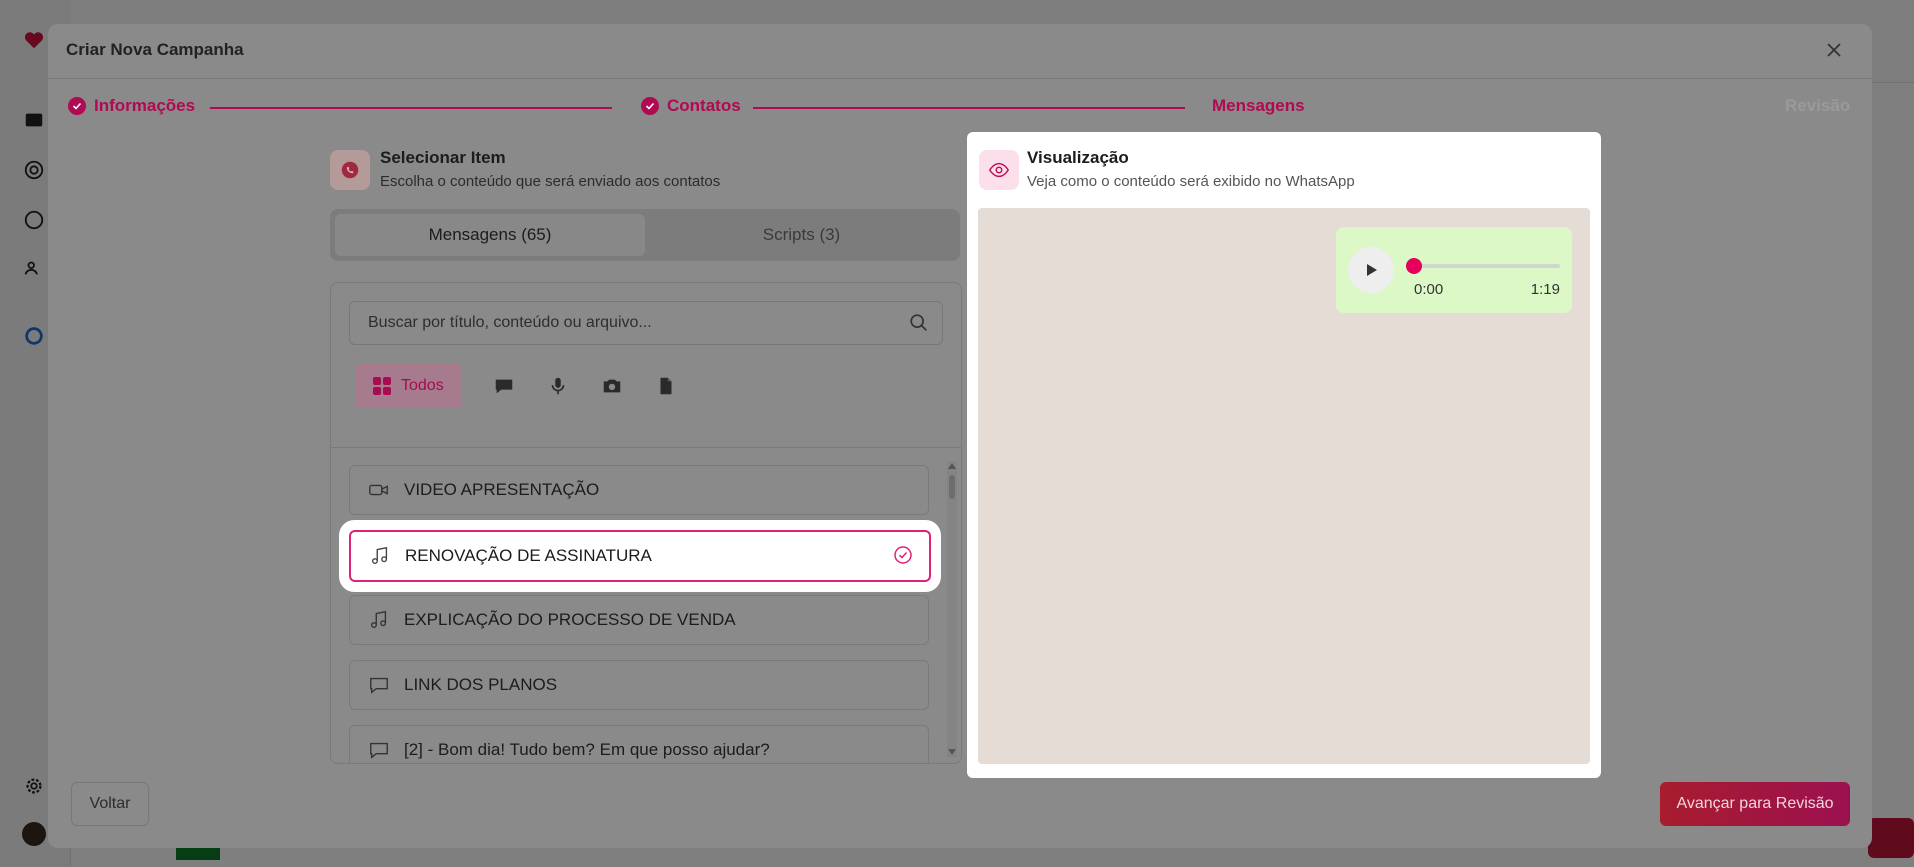  Describe the element at coordinates (1483, 266) in the screenshot. I see `audio-progress-track` at that location.